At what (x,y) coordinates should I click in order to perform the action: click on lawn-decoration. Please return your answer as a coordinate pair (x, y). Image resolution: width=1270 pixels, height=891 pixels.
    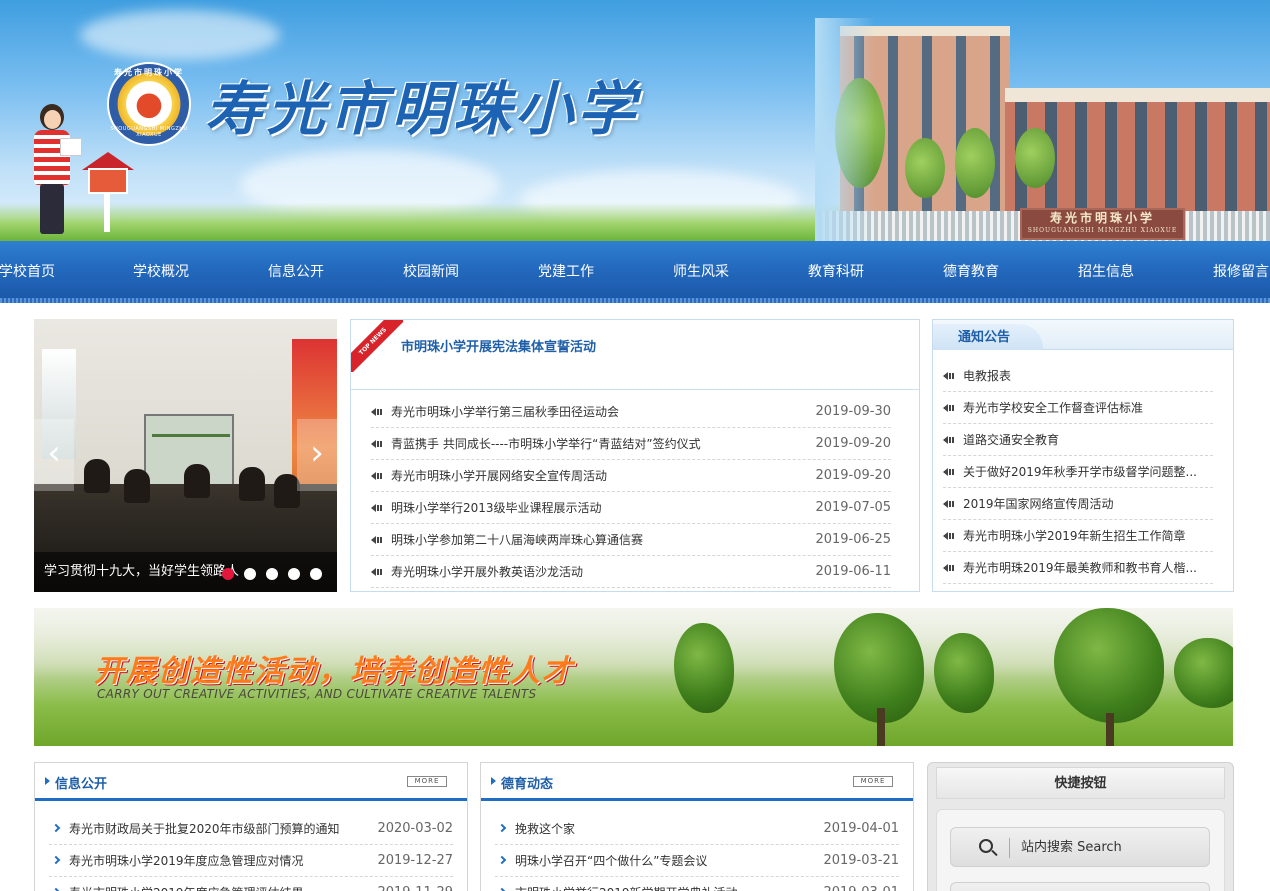
    Looking at the image, I should click on (450, 222).